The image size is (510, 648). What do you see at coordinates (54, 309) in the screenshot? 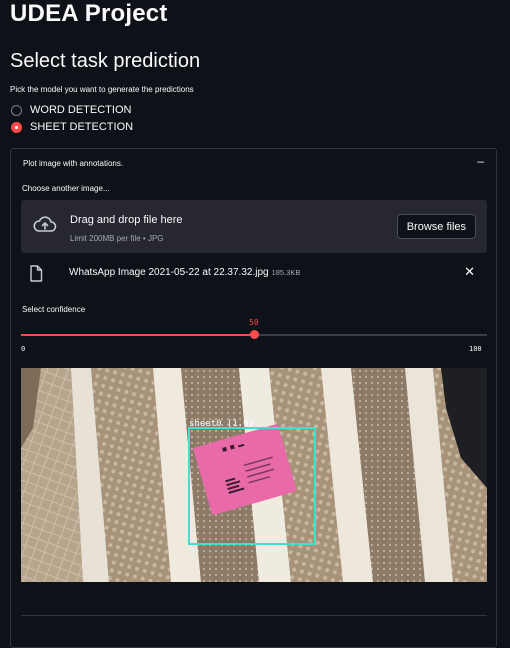
I see `slider-label: Select confidence` at bounding box center [54, 309].